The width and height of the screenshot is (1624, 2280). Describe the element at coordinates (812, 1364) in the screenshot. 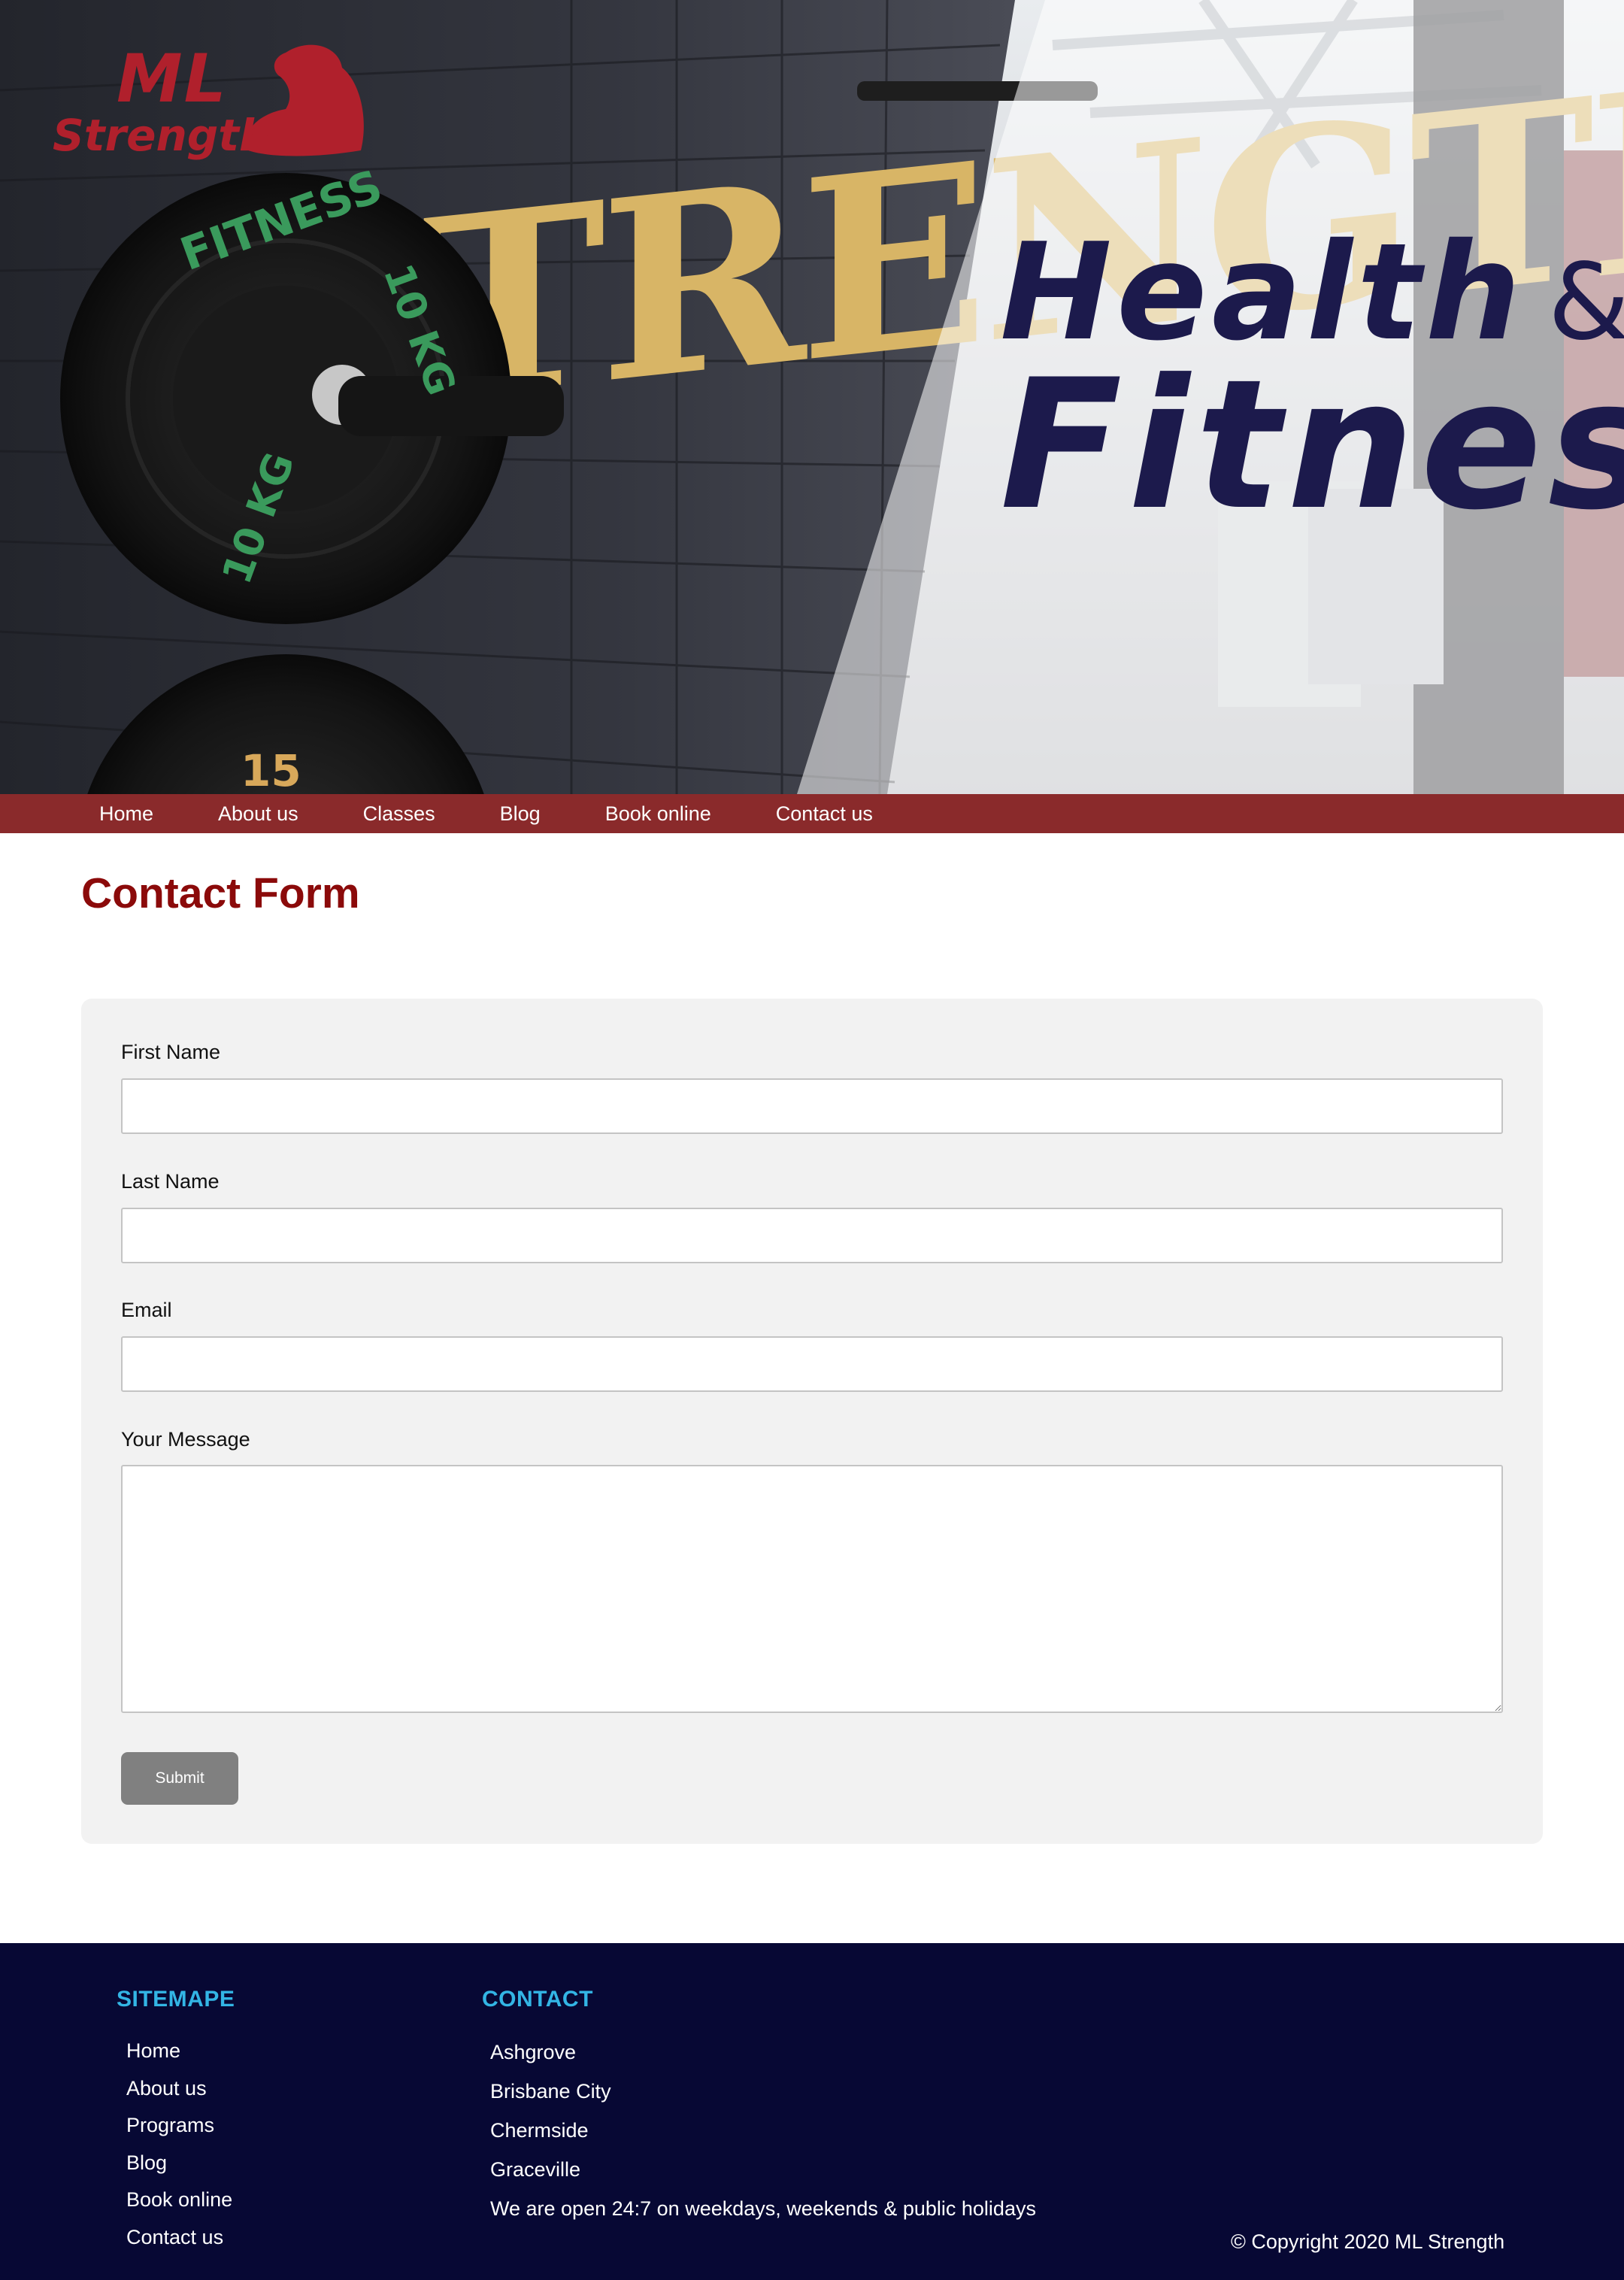

I see `email-input` at that location.